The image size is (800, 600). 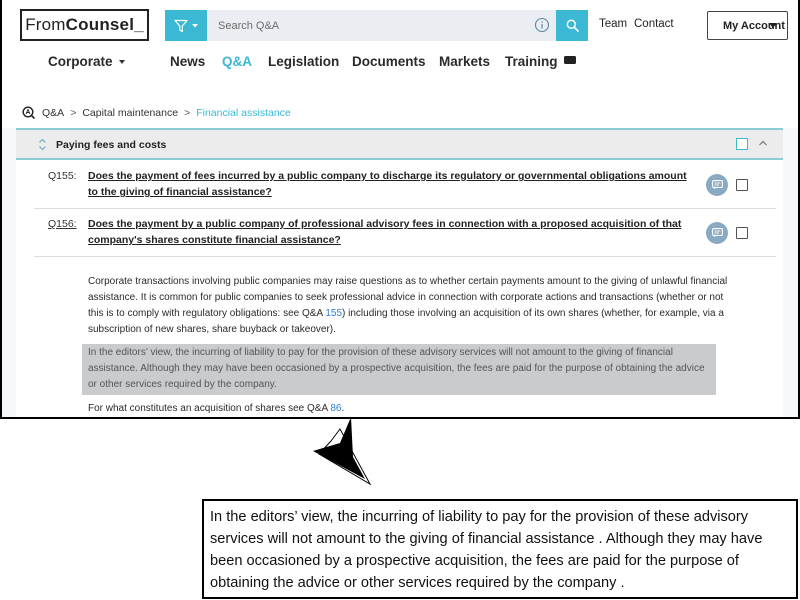 What do you see at coordinates (53, 113) in the screenshot?
I see `breadcrumb-qa: Q&A` at bounding box center [53, 113].